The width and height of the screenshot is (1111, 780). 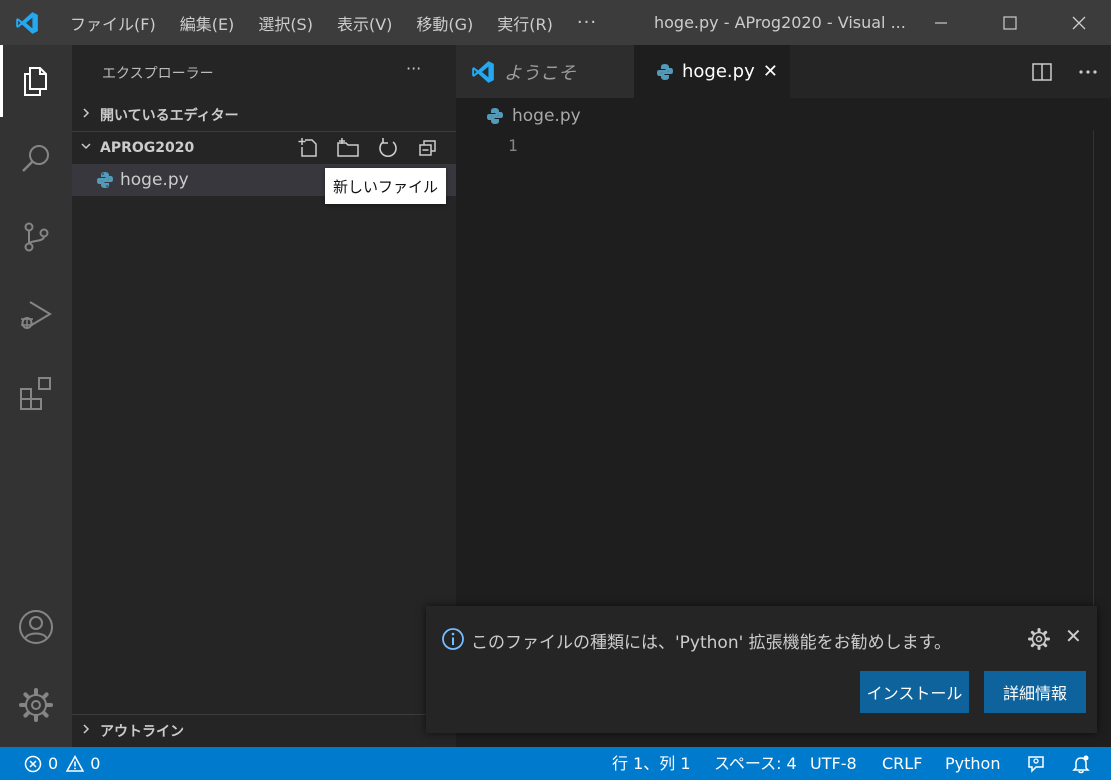 I want to click on activity-run-debug, so click(x=36, y=315).